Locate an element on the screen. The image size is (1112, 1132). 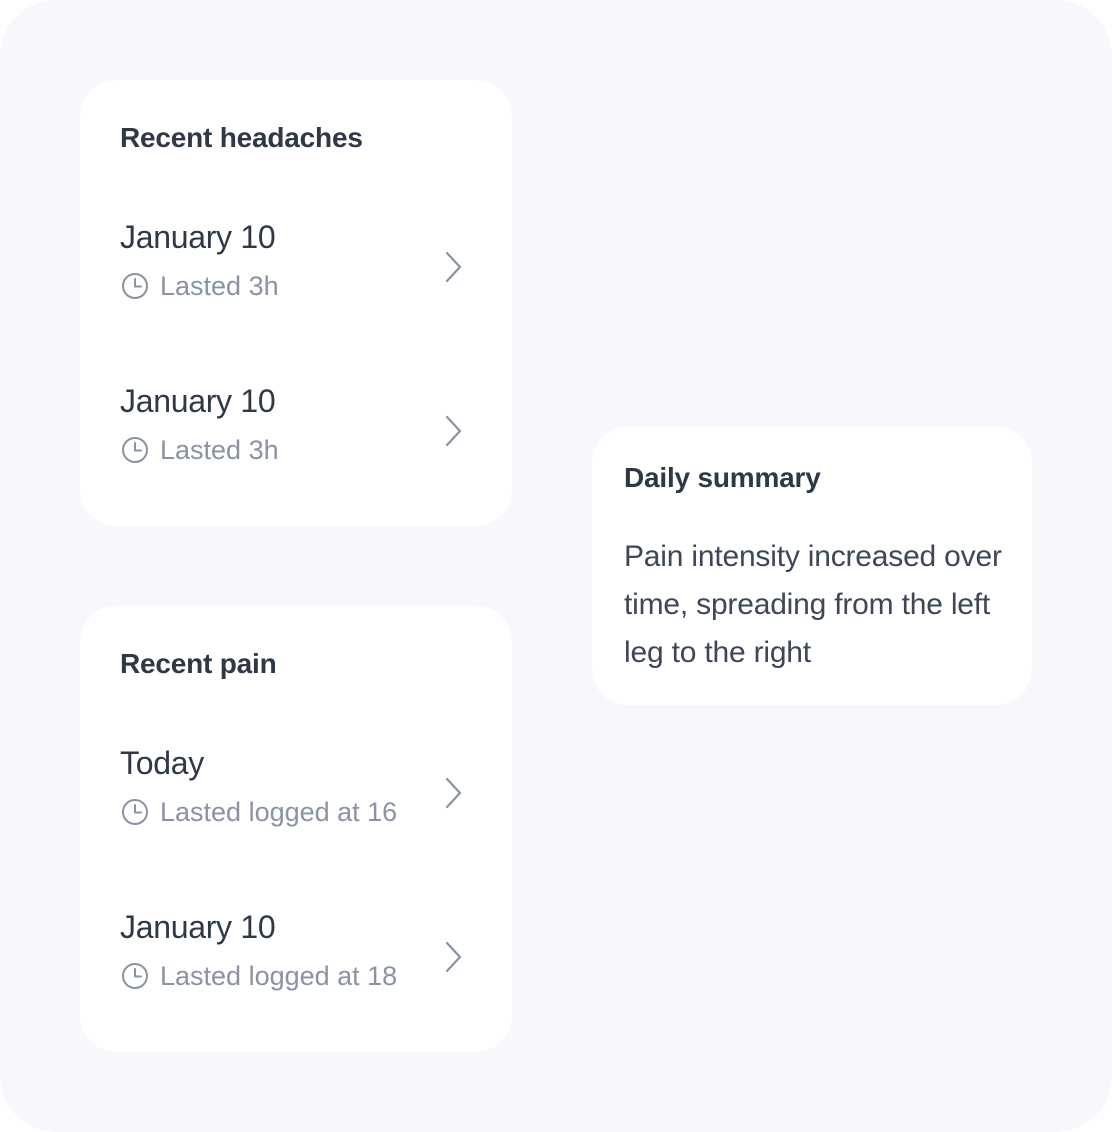
entry-detail-text: Lasted logged at 18 is located at coordinates (279, 975).